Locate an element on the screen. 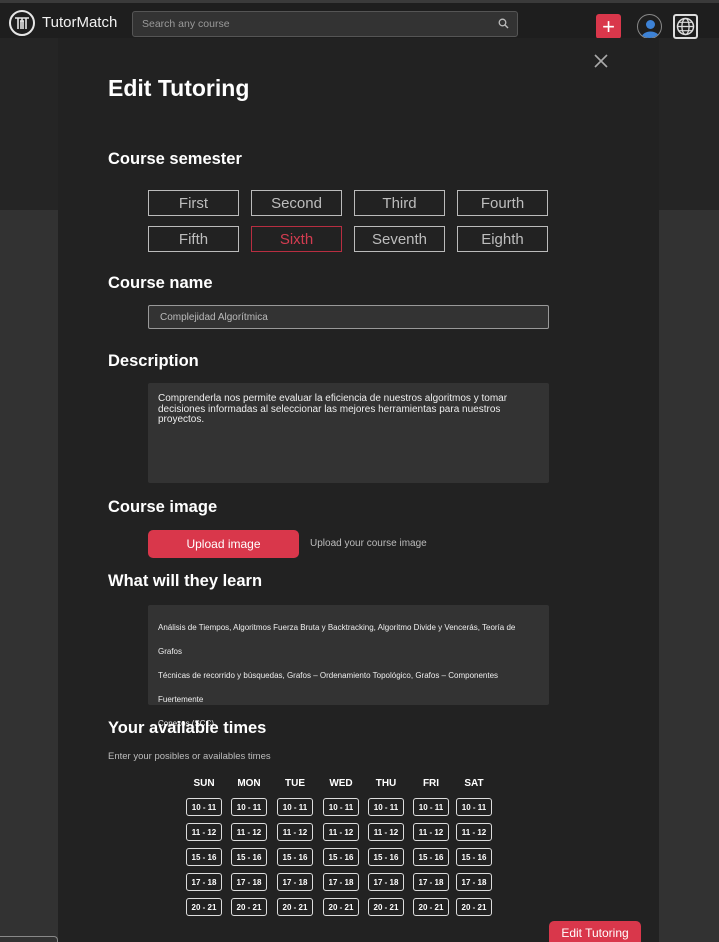  semester-section-title: Course semester is located at coordinates (175, 159).